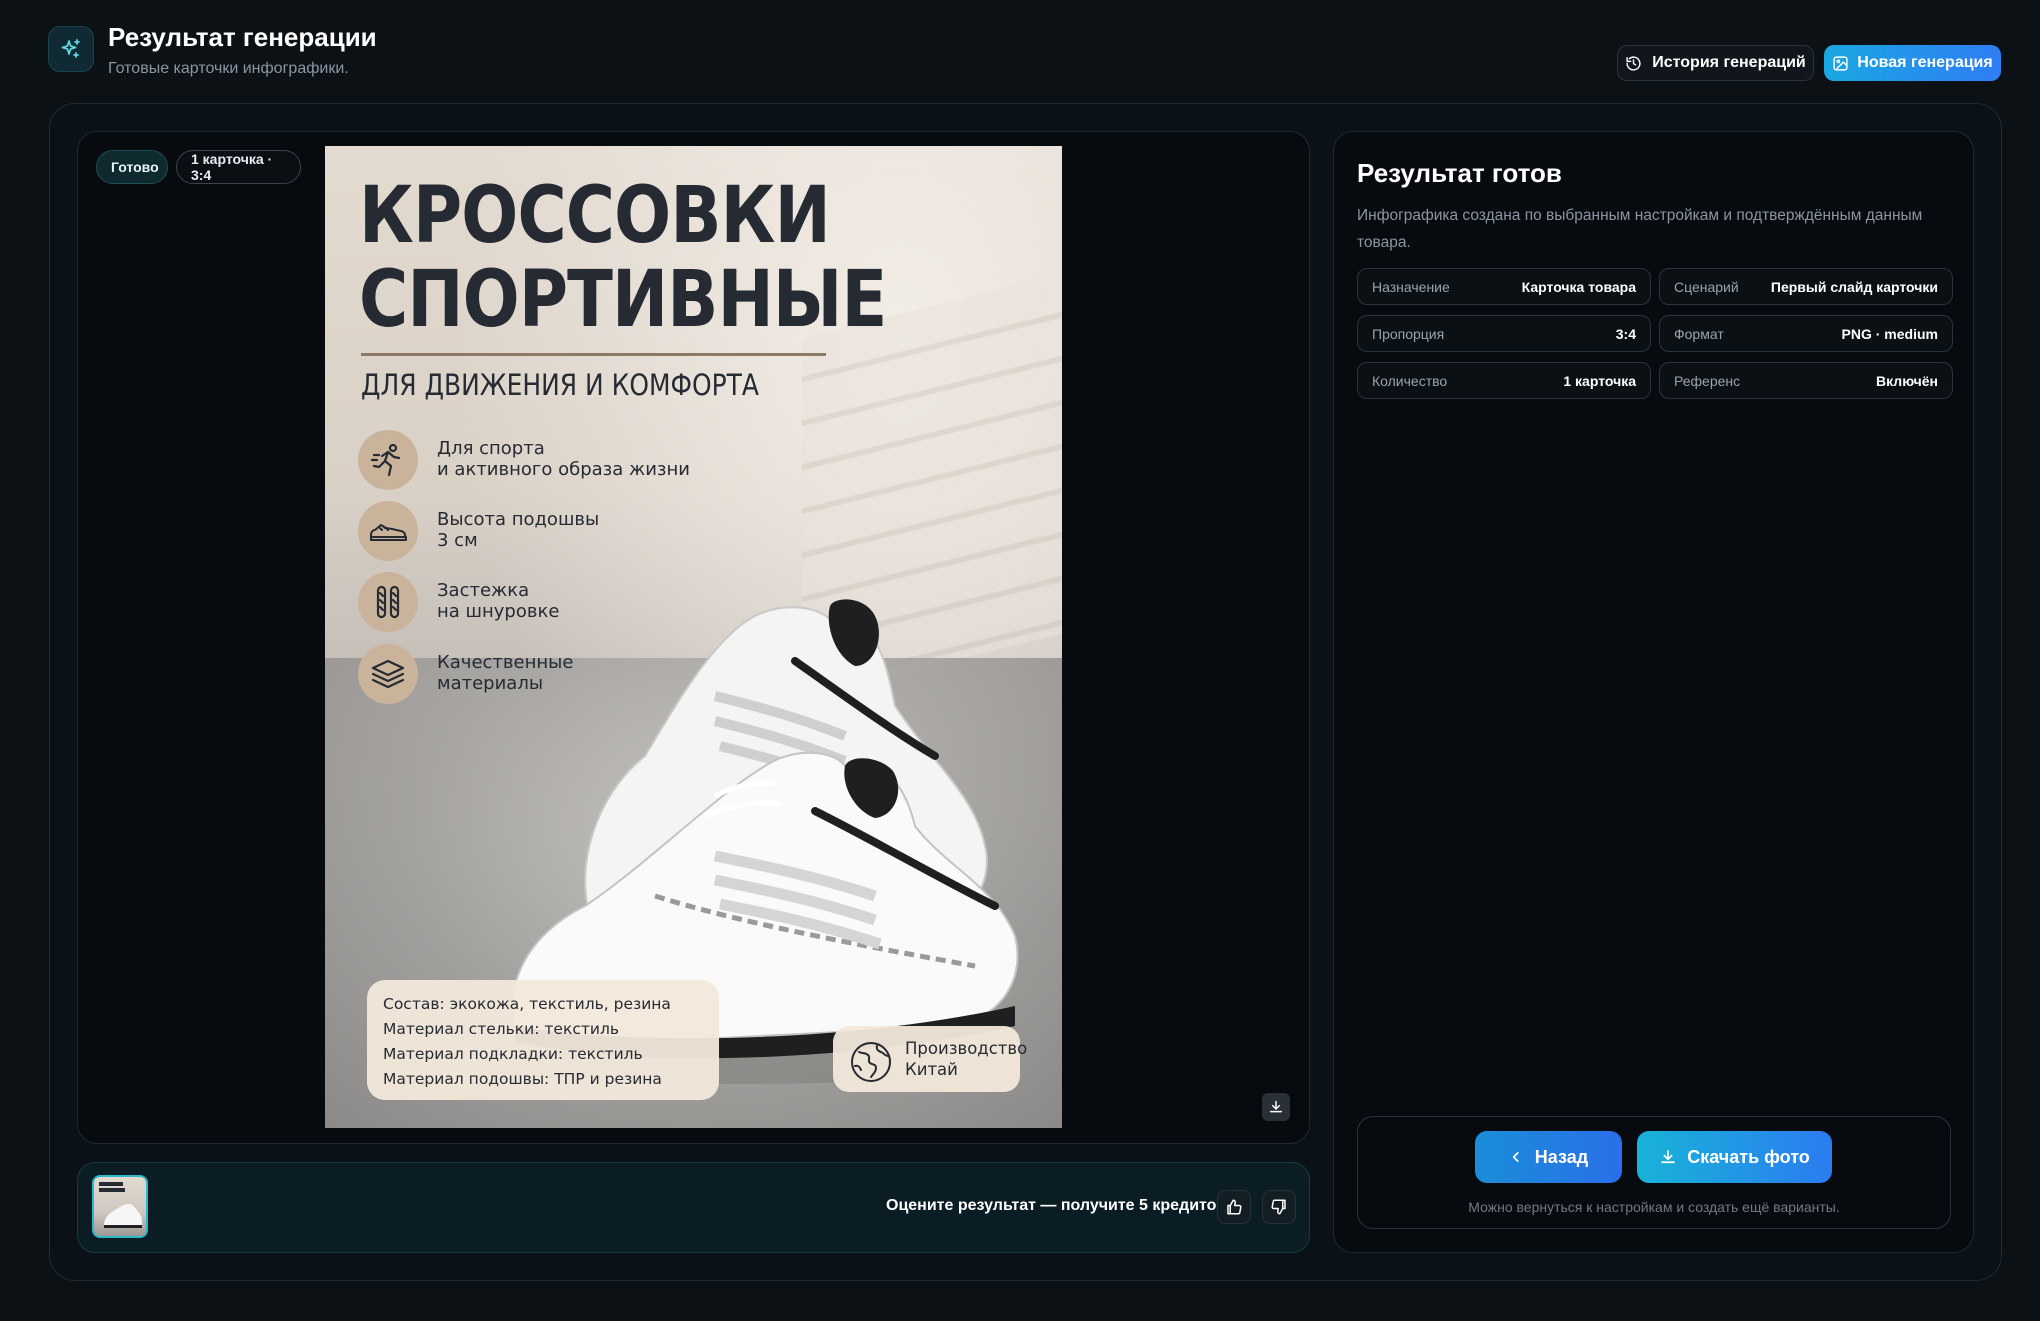 This screenshot has height=1321, width=2040. Describe the element at coordinates (491, 448) in the screenshot. I see `feature-line1: Для спорта` at that location.